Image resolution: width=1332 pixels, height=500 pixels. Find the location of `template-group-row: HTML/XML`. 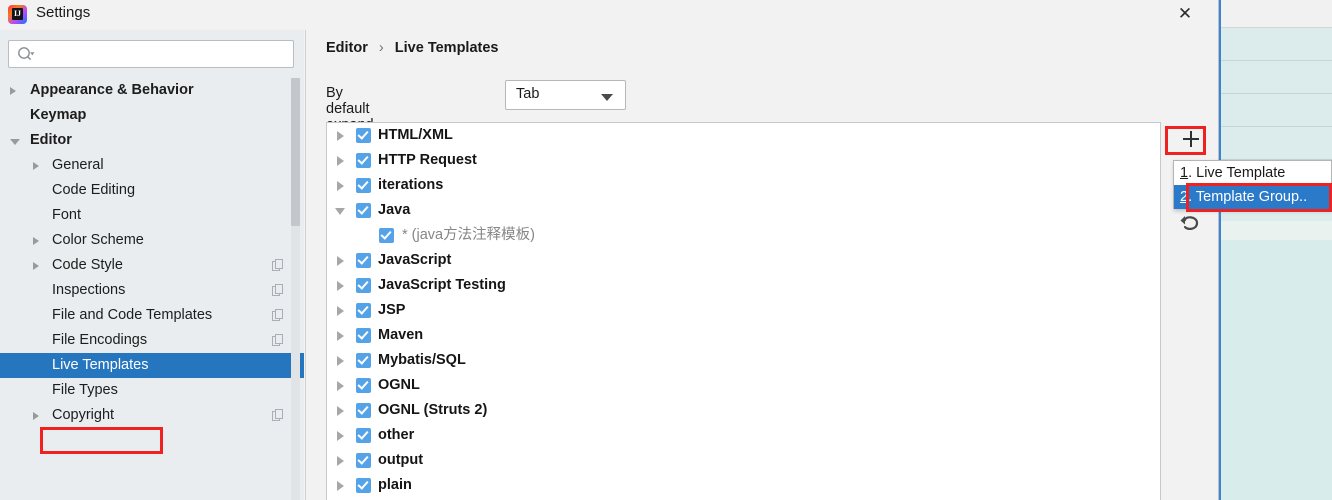

template-group-row: HTML/XML is located at coordinates (743, 135).